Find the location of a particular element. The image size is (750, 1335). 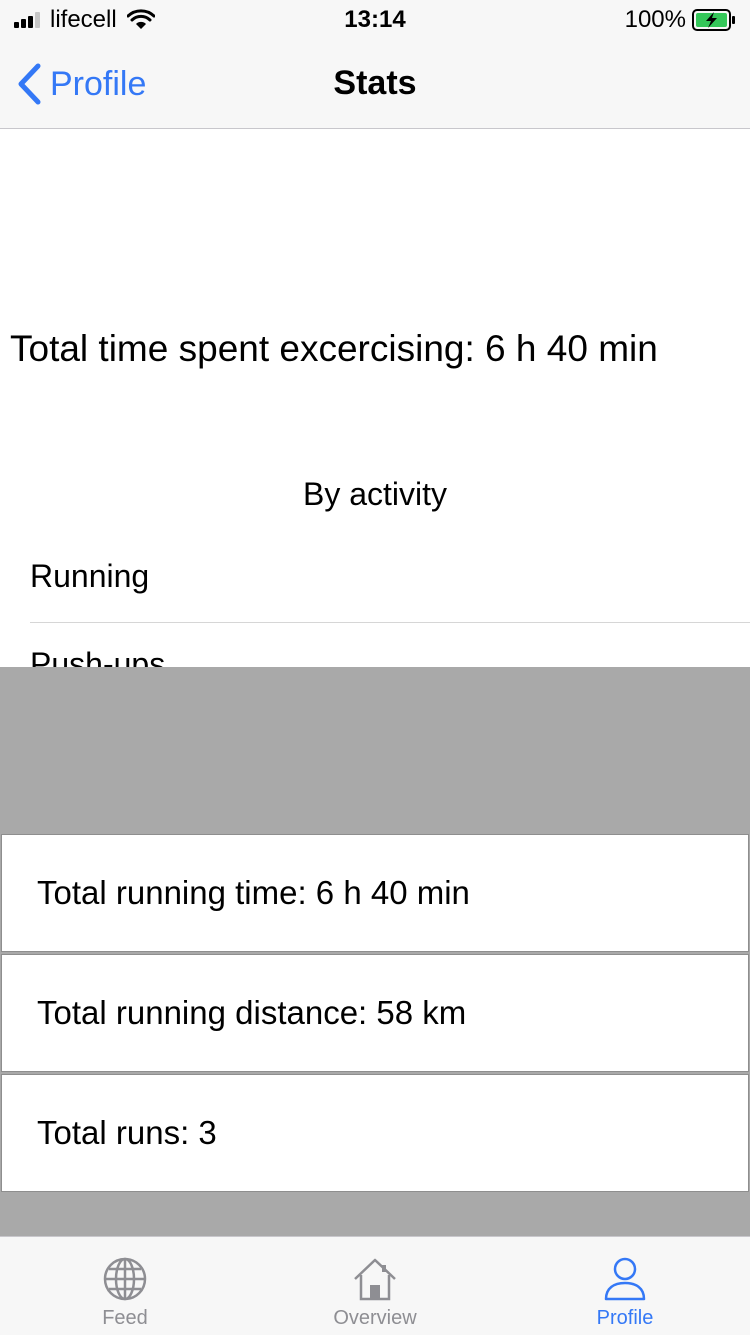

navigation-bar: Profile Stats is located at coordinates (375, 84).